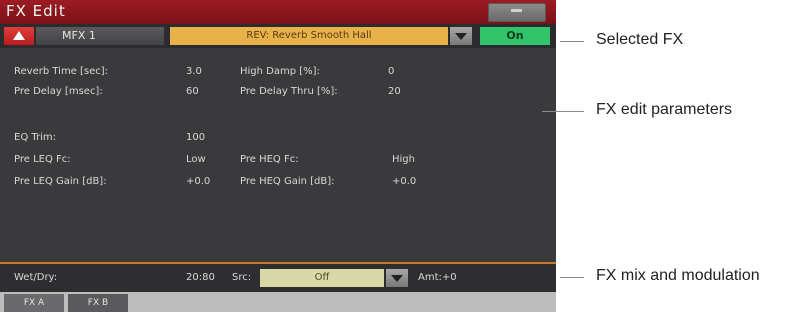 This screenshot has width=804, height=312. Describe the element at coordinates (42, 159) in the screenshot. I see `param-label: Pre LEQ Fc:` at that location.